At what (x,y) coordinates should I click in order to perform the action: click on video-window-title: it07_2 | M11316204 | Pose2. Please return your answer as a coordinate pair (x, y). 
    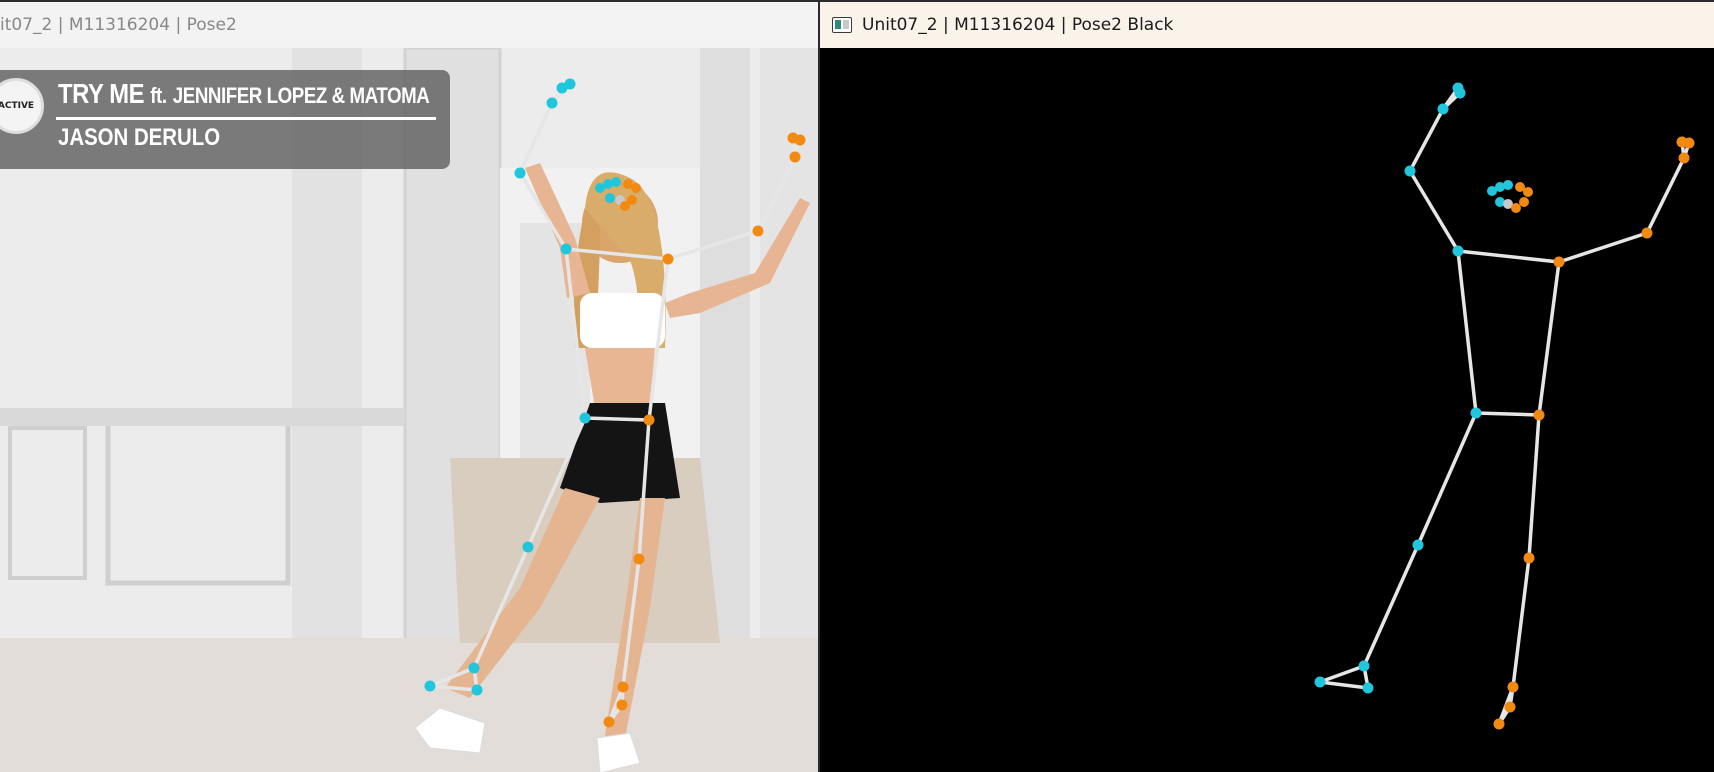
    Looking at the image, I should click on (118, 25).